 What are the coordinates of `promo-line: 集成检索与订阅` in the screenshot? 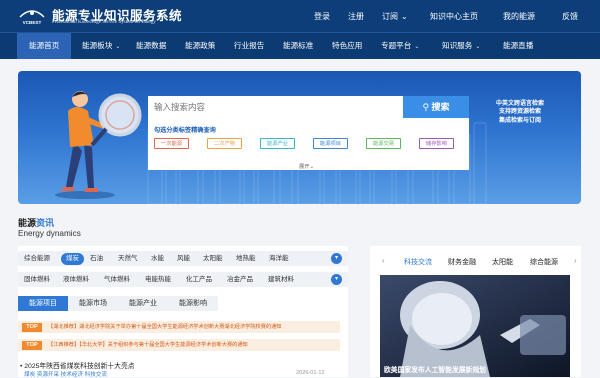 It's located at (519, 120).